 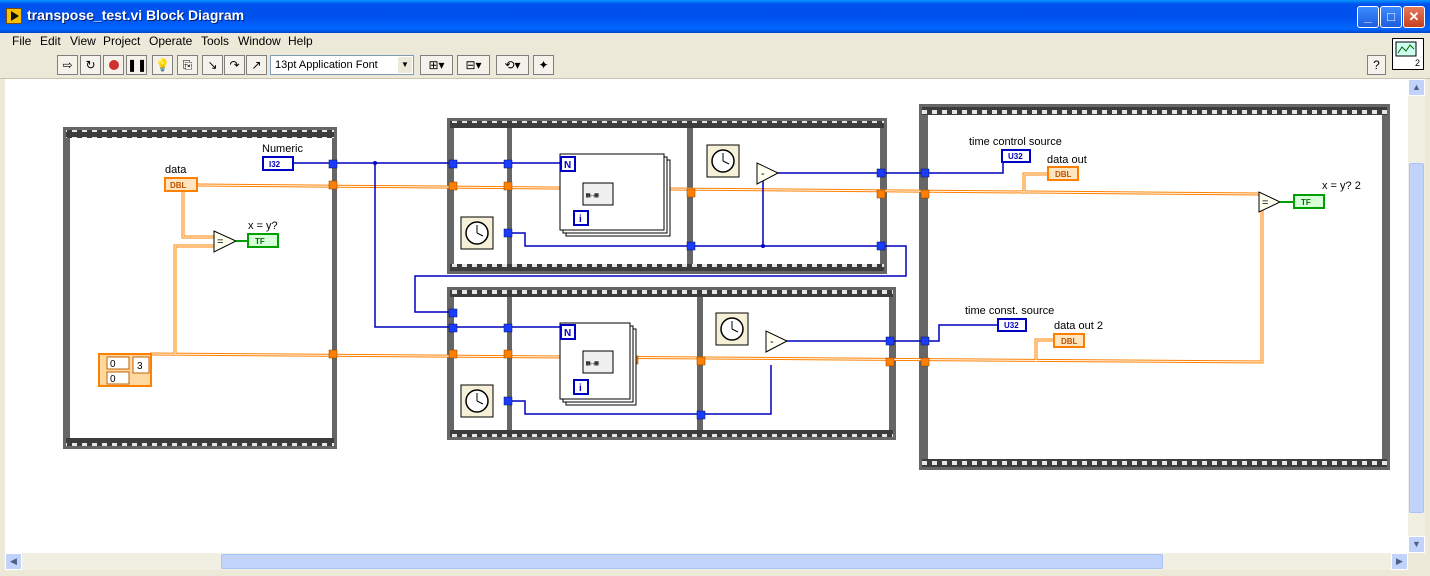 What do you see at coordinates (275, 164) in the screenshot?
I see `i32-terminal-label: I32` at bounding box center [275, 164].